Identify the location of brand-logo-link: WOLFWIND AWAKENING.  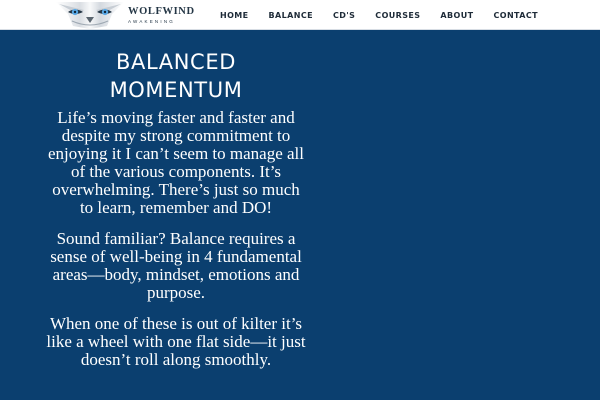
(129, 15).